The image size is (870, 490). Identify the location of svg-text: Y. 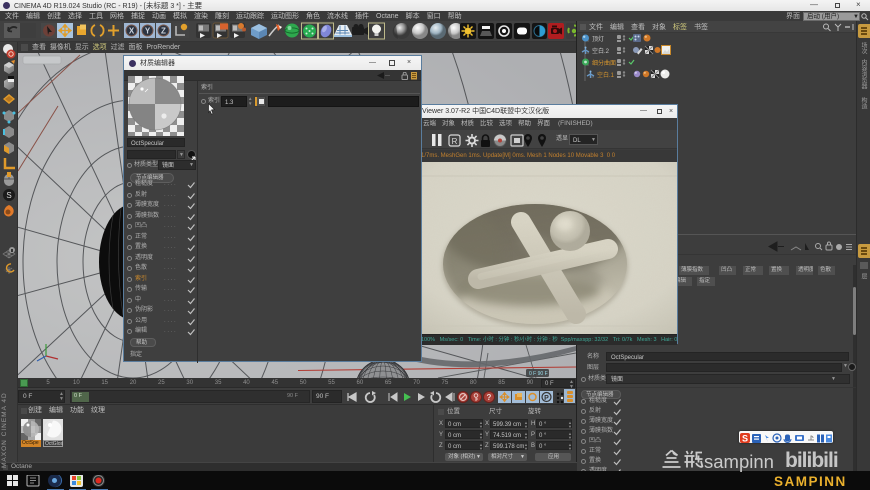
(148, 31).